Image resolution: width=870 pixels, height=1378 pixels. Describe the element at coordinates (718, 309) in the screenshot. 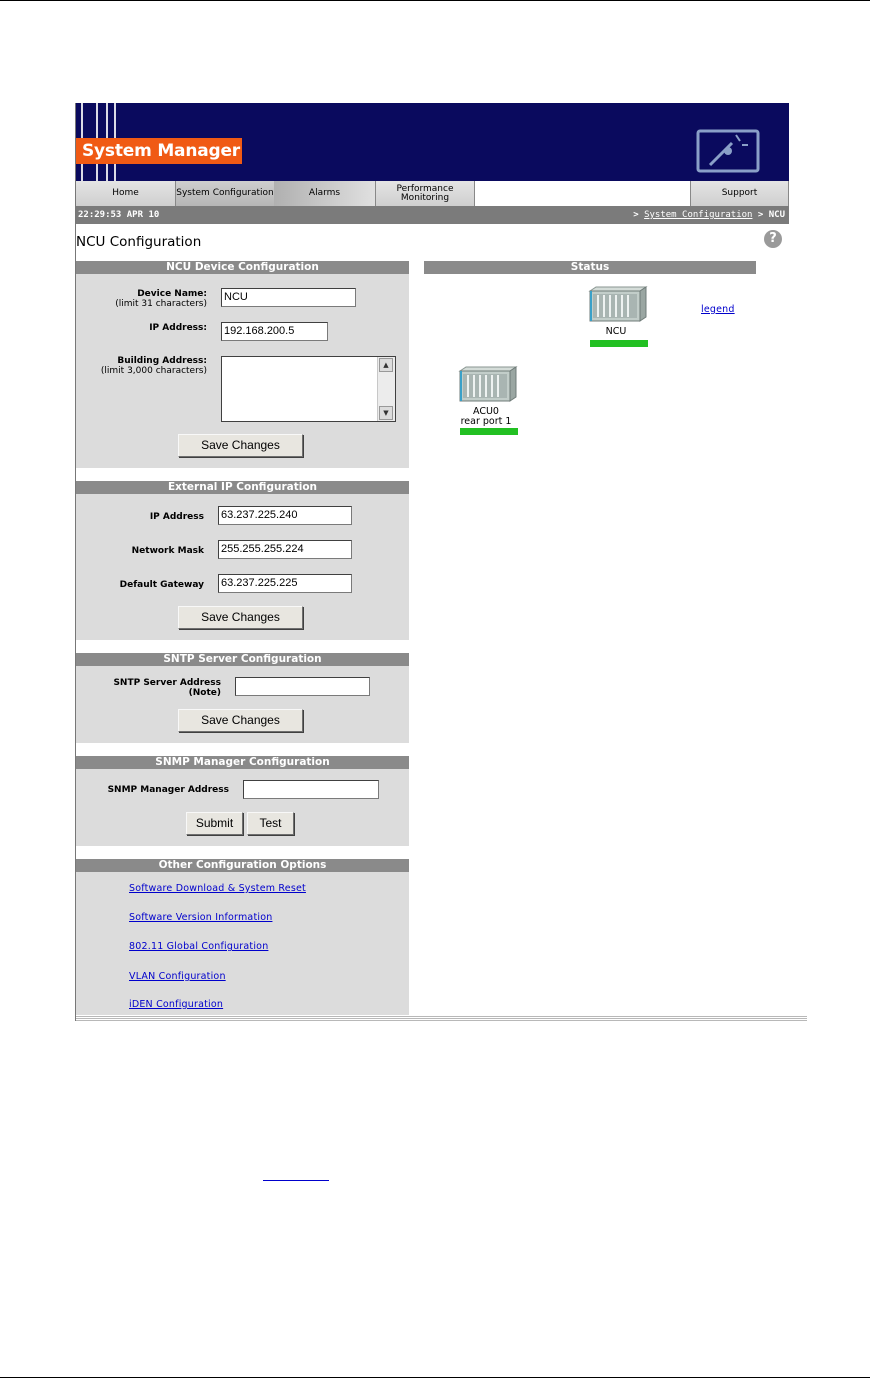

I see `legend-link: legend` at that location.